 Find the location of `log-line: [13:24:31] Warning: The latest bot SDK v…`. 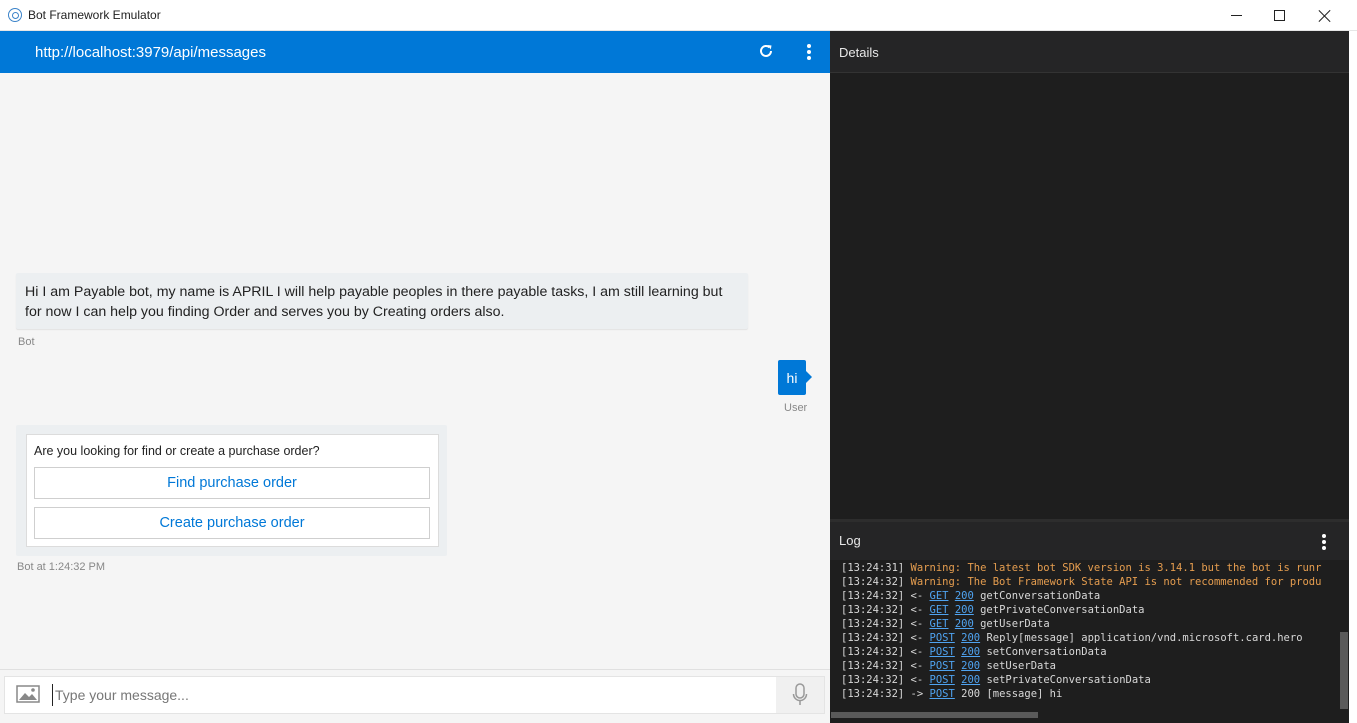

log-line: [13:24:31] Warning: The latest bot SDK v… is located at coordinates (1090, 568).